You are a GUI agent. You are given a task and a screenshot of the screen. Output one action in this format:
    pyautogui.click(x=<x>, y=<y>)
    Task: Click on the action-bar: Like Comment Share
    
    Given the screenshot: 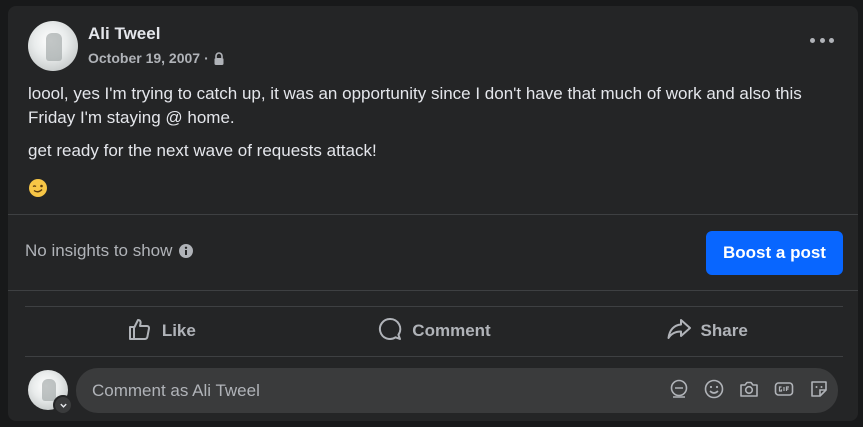 What is the action you would take?
    pyautogui.click(x=434, y=331)
    